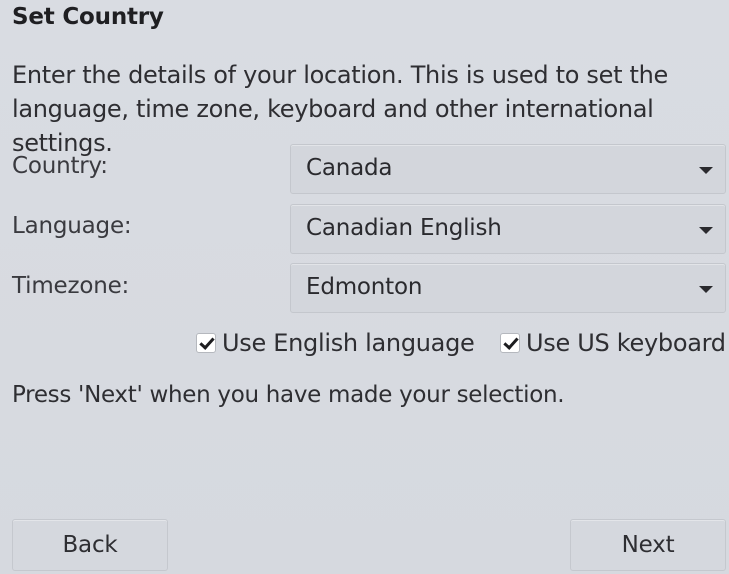 The width and height of the screenshot is (729, 574). Describe the element at coordinates (648, 545) in the screenshot. I see `next-button: Next` at that location.